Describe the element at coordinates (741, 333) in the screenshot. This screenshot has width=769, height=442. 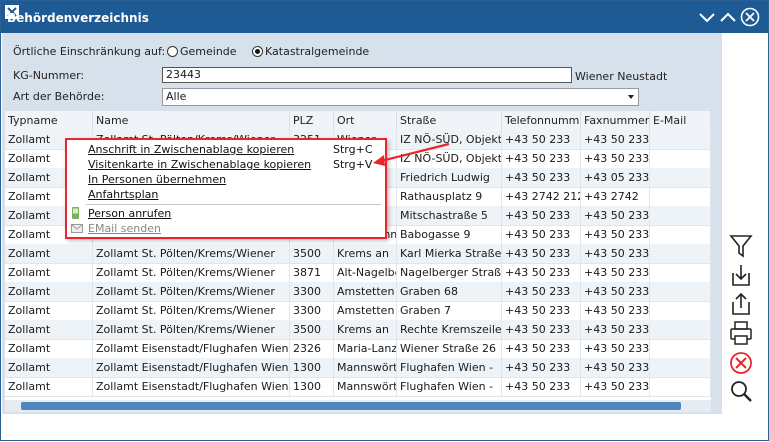
I see `print-icon` at that location.